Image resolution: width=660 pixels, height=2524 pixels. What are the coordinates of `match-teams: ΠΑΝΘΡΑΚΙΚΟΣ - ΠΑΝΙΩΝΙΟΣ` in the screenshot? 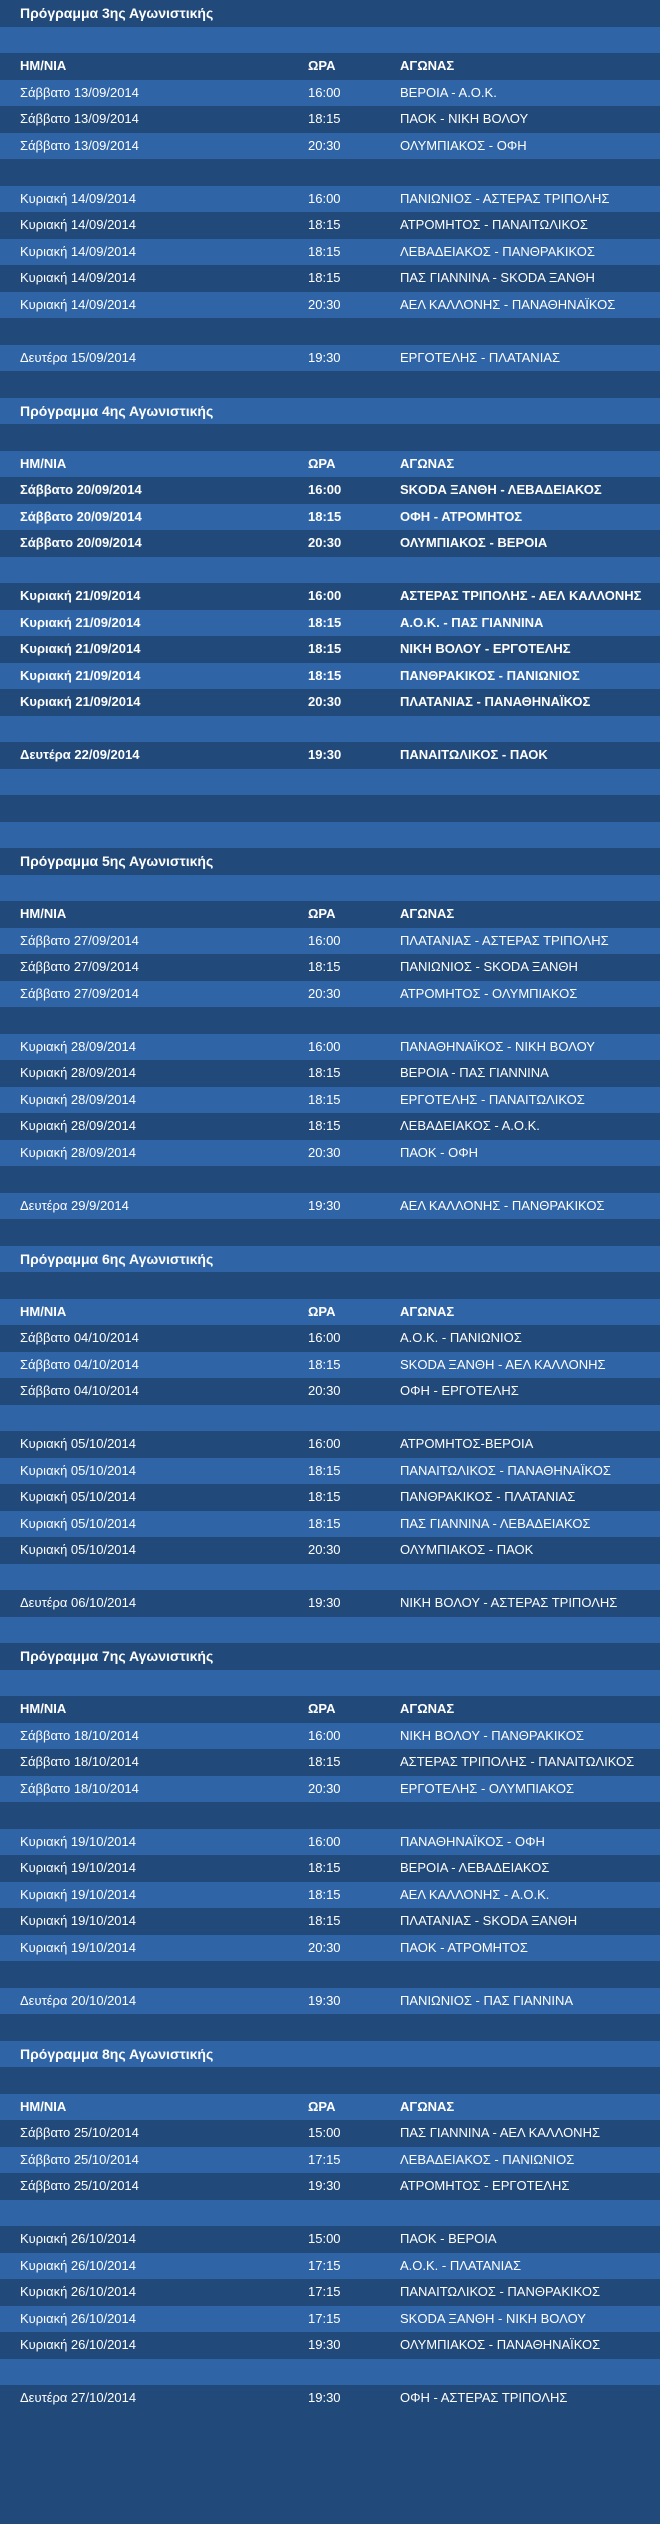 It's located at (490, 675).